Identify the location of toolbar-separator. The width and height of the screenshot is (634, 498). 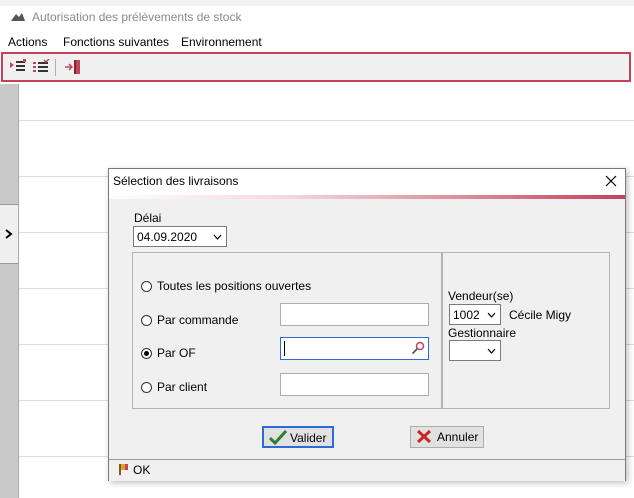
(55, 67).